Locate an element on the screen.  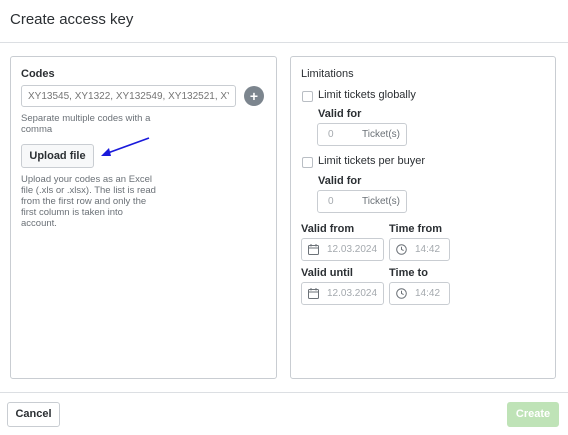
valid-until-date-value: 12.03.2024 is located at coordinates (352, 293).